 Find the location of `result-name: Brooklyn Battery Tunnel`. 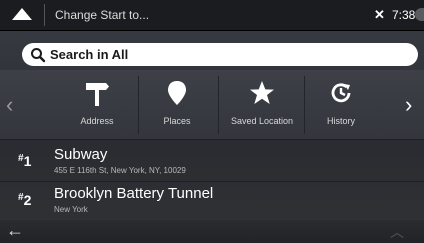

result-name: Brooklyn Battery Tunnel is located at coordinates (134, 193).